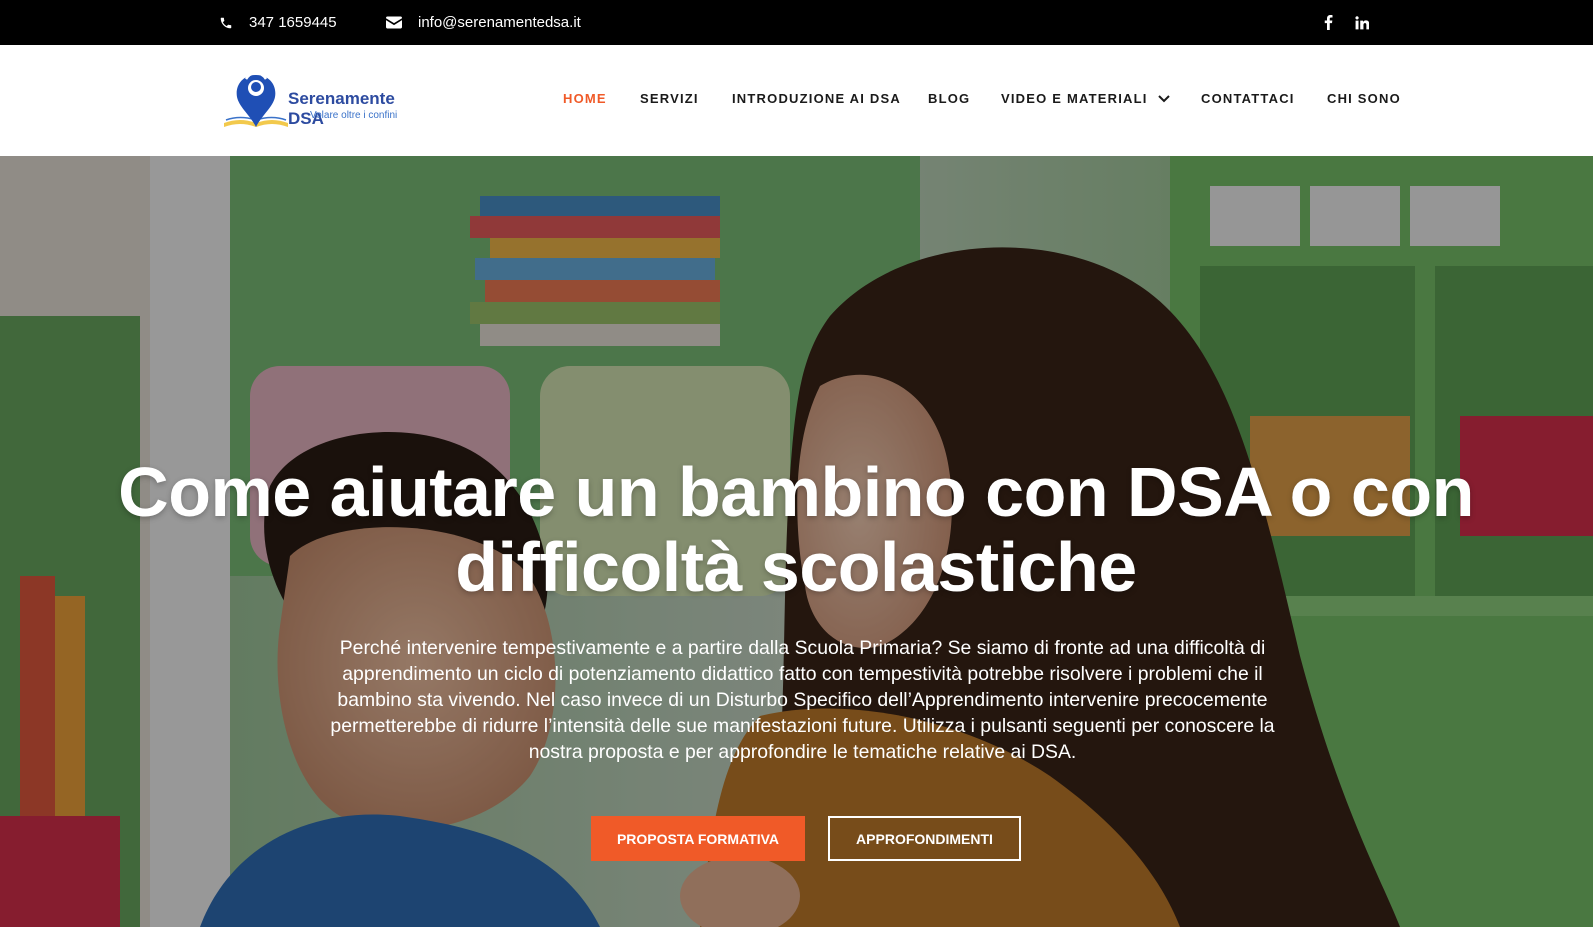 This screenshot has width=1593, height=927. I want to click on email-address: info@serenamentedsa.it, so click(499, 22).